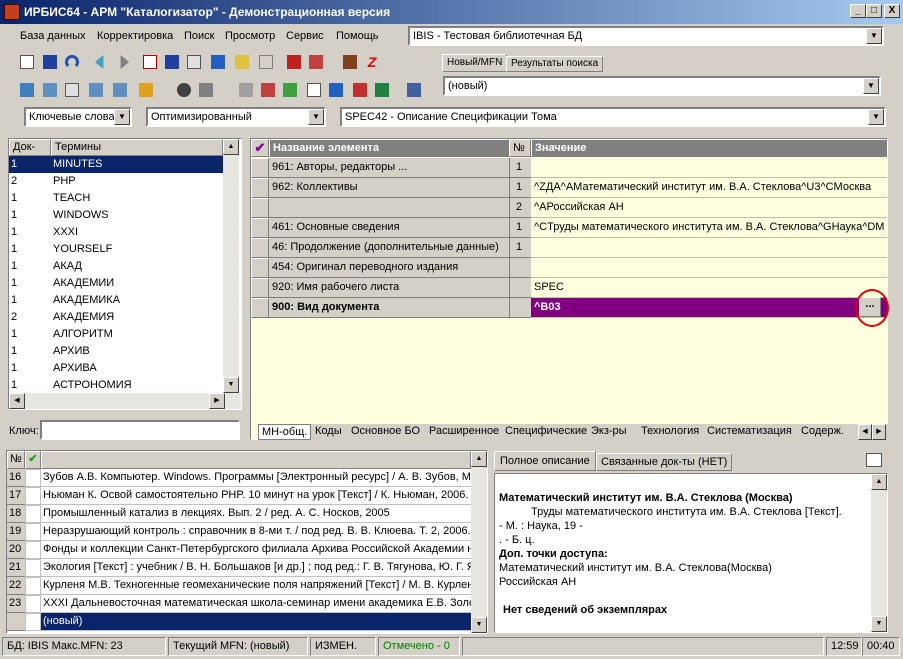 This screenshot has height=659, width=903. I want to click on tab-new-mfn: Новый/MFN, so click(475, 63).